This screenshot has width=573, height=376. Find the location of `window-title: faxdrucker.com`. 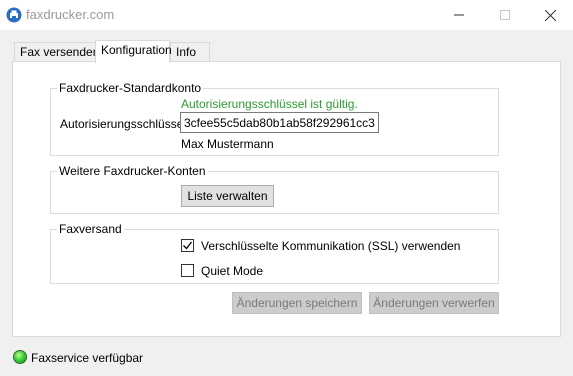

window-title: faxdrucker.com is located at coordinates (70, 14).